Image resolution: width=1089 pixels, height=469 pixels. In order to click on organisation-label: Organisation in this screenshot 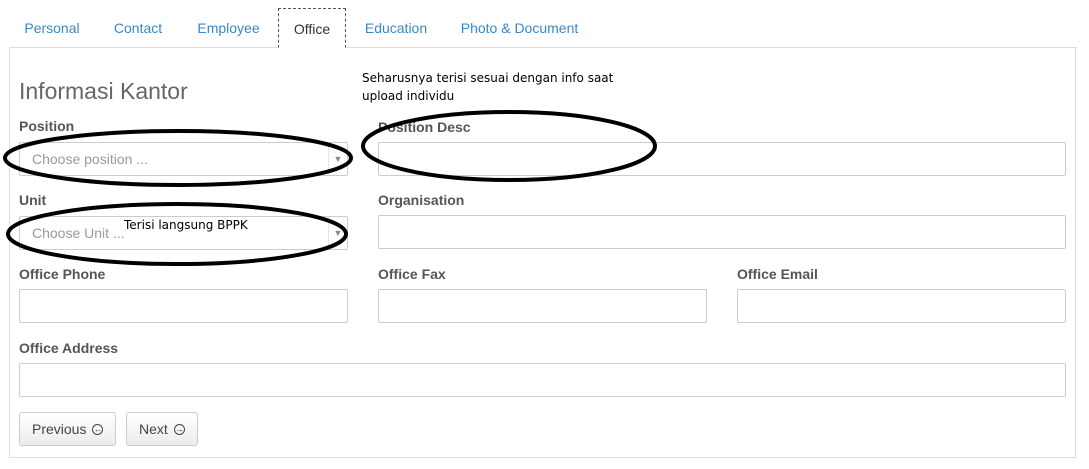, I will do `click(421, 200)`.